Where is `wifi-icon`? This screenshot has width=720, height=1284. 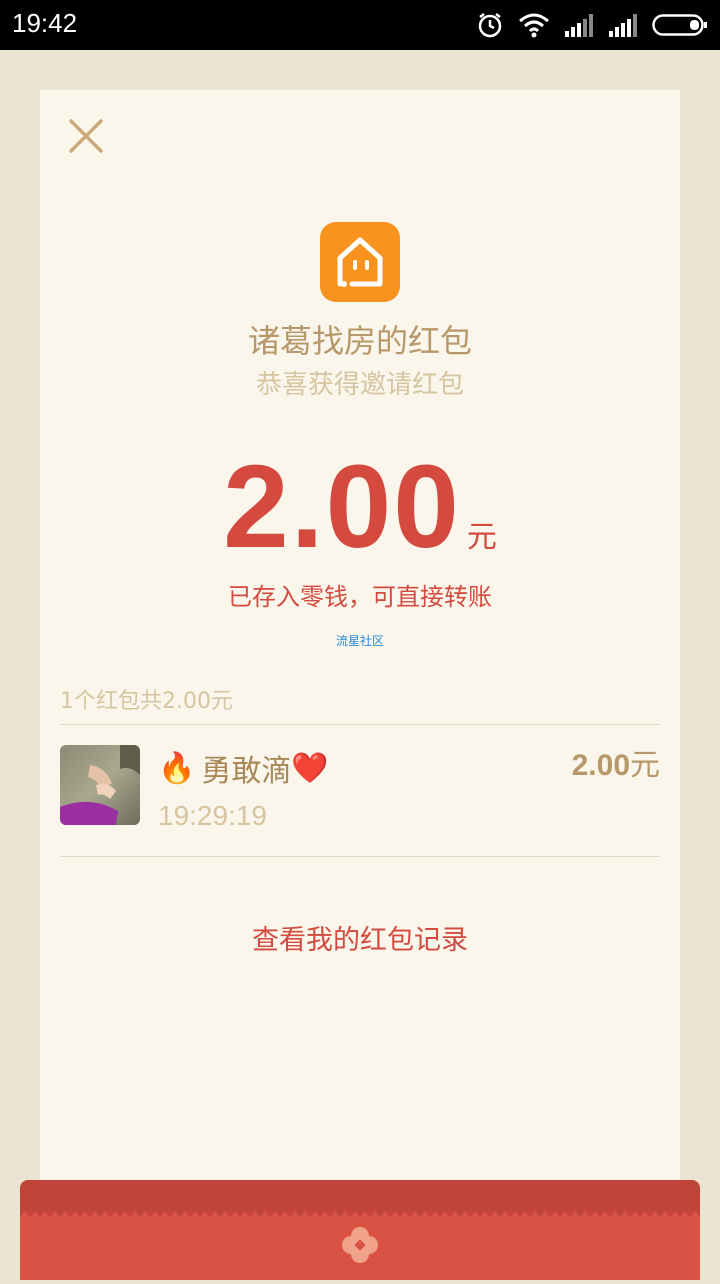 wifi-icon is located at coordinates (534, 25).